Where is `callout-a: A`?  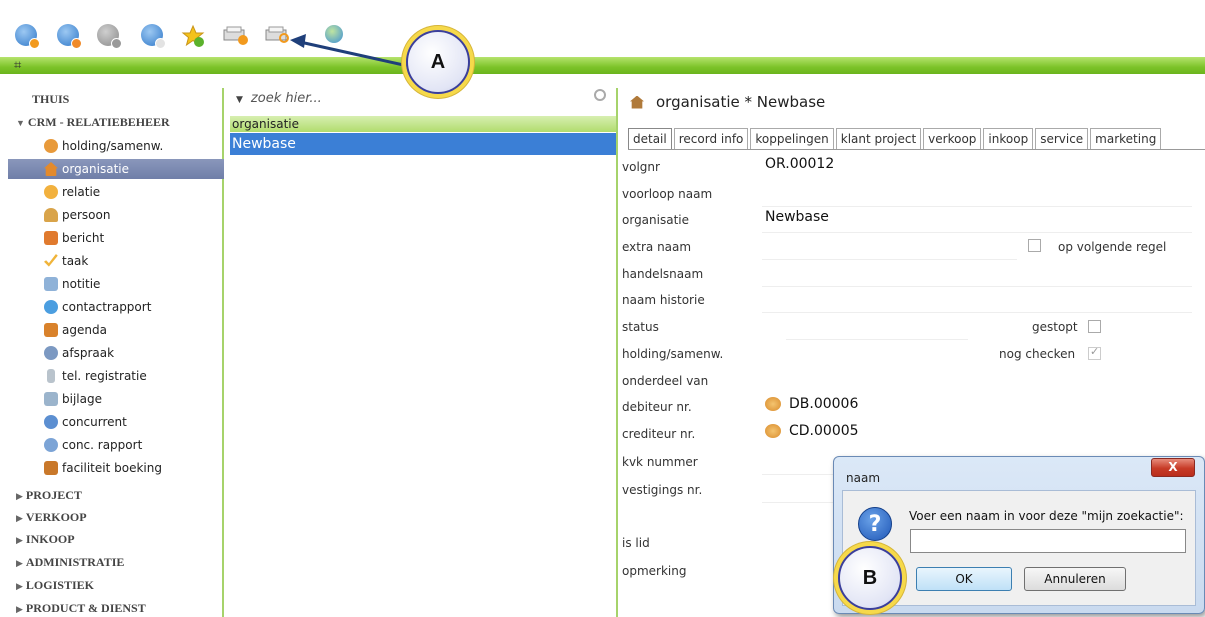
callout-a: A is located at coordinates (438, 62).